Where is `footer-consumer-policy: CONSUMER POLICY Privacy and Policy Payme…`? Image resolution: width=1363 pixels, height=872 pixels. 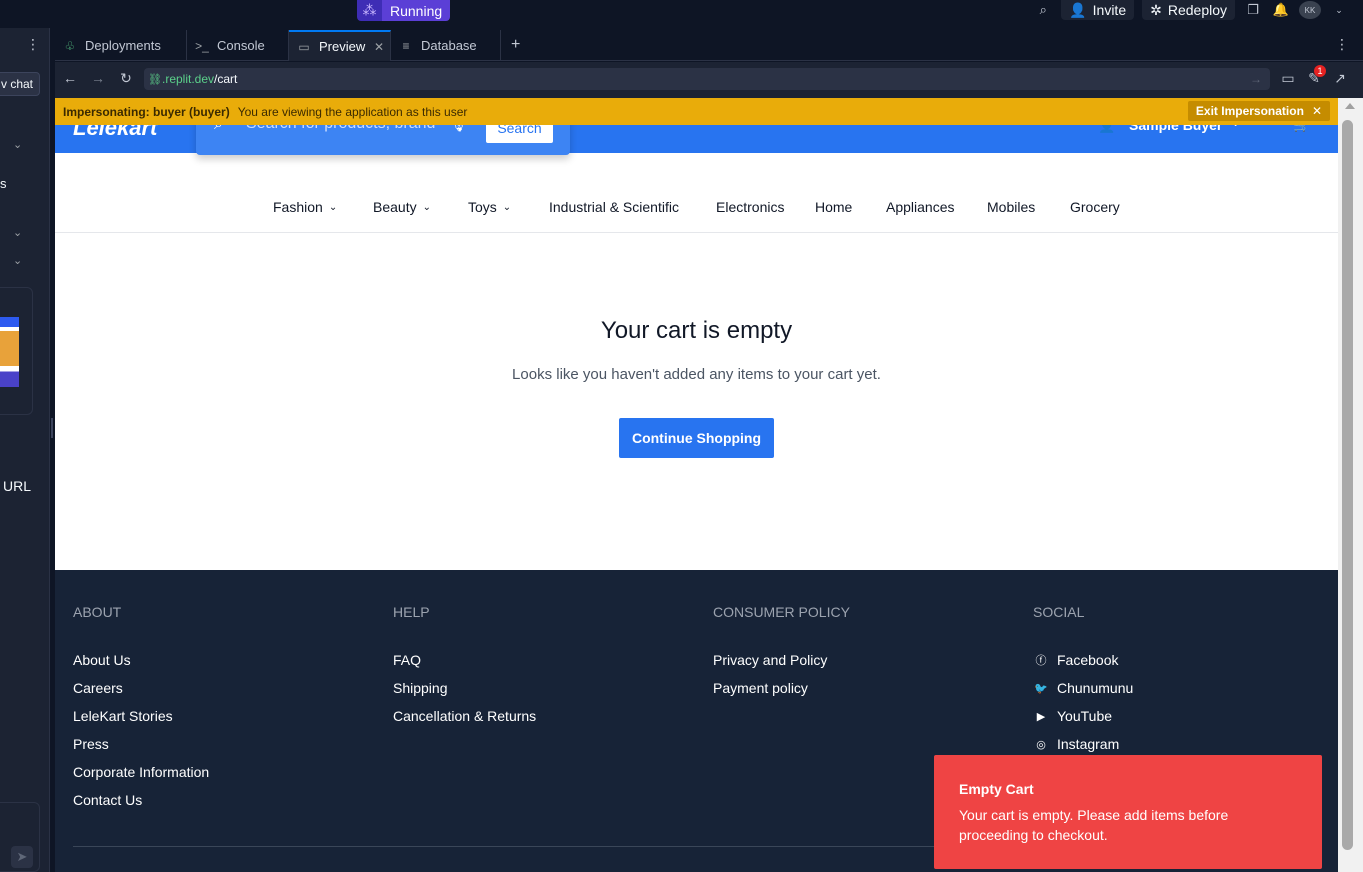
footer-consumer-policy: CONSUMER POLICY Privacy and Policy Payme… is located at coordinates (781, 653).